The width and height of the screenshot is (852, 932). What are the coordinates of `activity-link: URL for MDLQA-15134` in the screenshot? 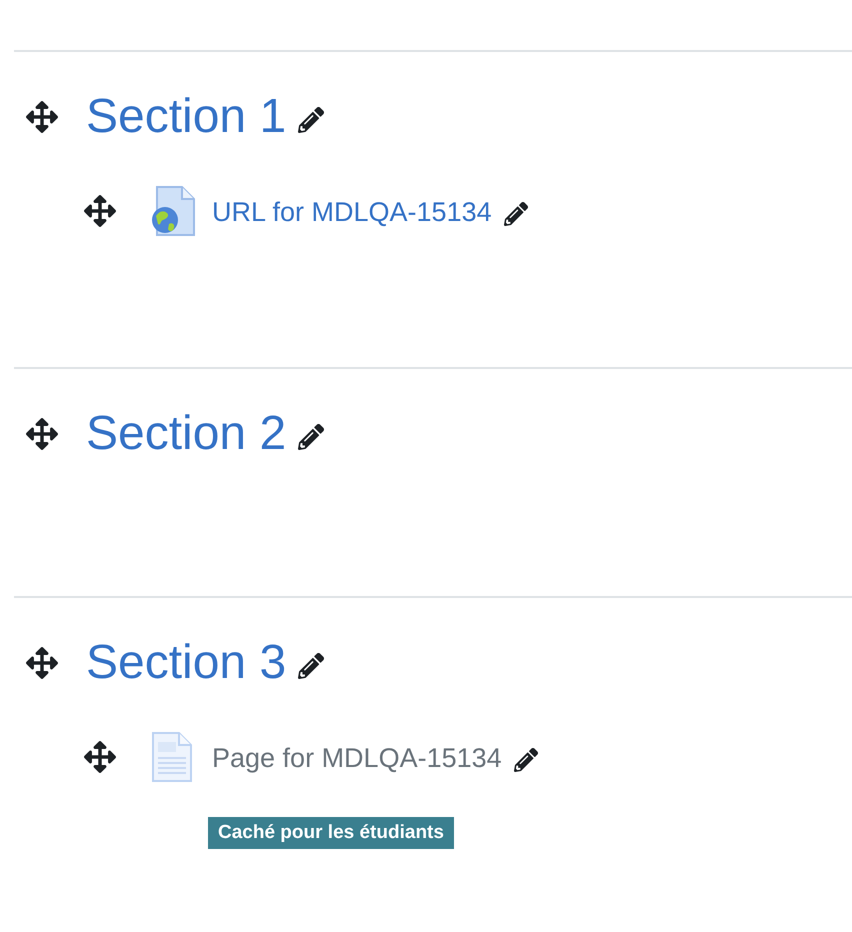 It's located at (352, 212).